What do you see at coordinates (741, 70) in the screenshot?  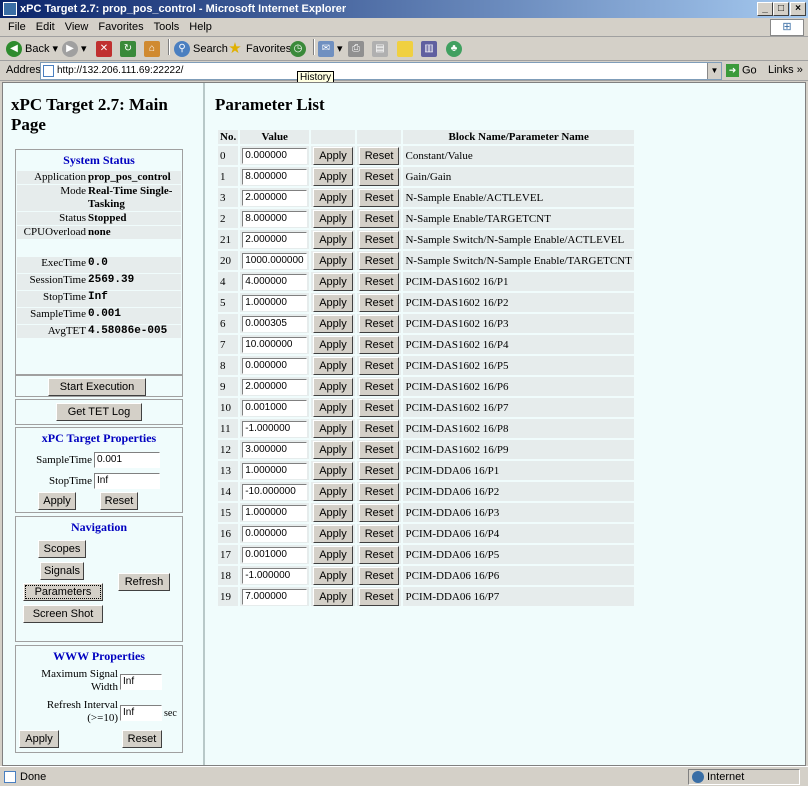 I see `go-button: ➜ Go` at bounding box center [741, 70].